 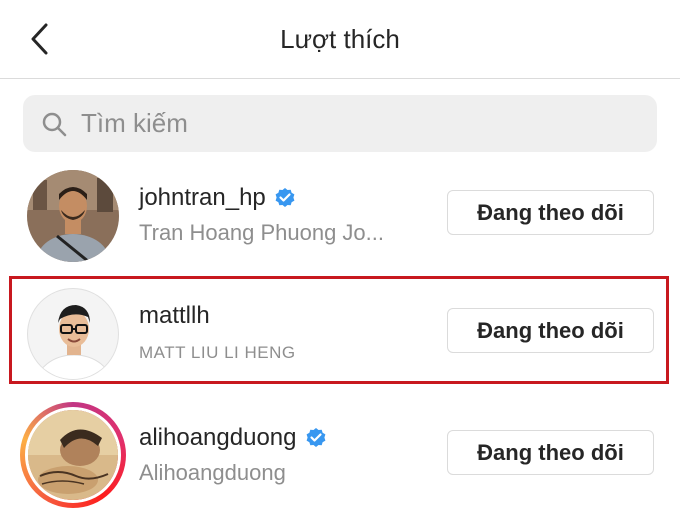 I want to click on username-text: alihoangduong, so click(x=218, y=437).